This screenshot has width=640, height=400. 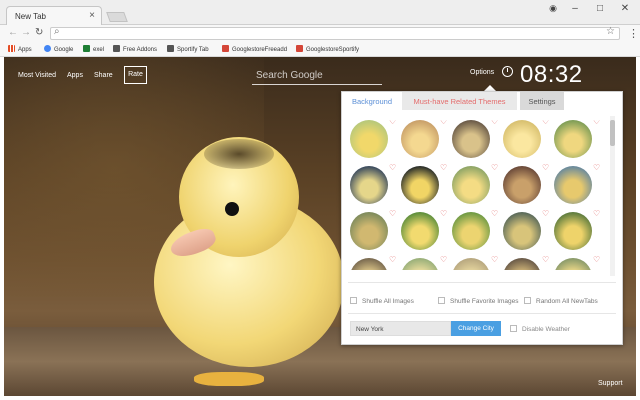 What do you see at coordinates (575, 8) in the screenshot?
I see `minimize-button: –` at bounding box center [575, 8].